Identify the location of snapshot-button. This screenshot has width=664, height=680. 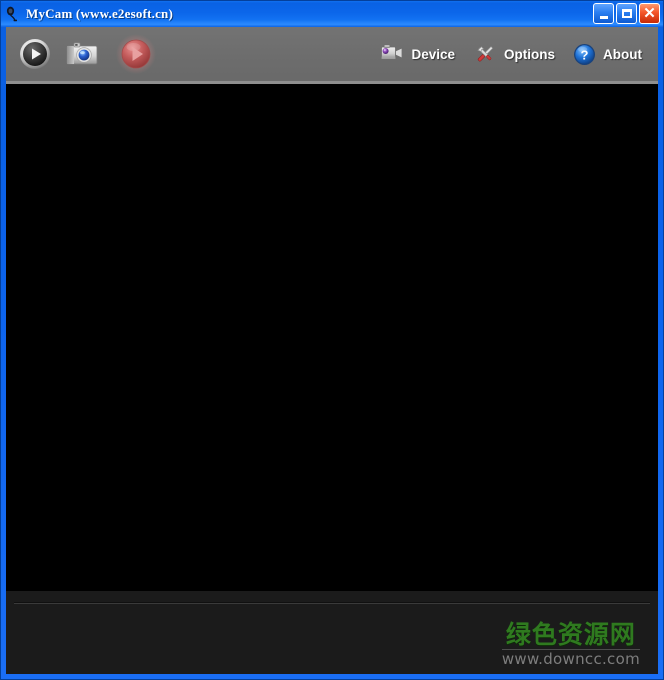
(82, 54).